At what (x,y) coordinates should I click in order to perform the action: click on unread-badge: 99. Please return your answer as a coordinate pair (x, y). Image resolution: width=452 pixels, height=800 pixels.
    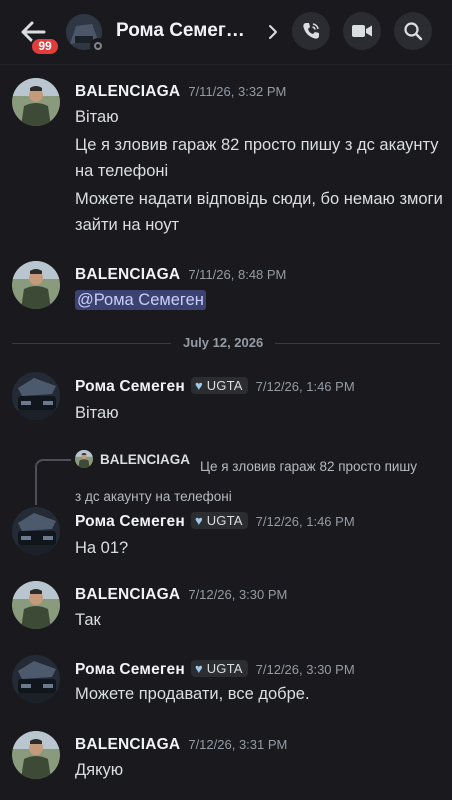
    Looking at the image, I should click on (45, 46).